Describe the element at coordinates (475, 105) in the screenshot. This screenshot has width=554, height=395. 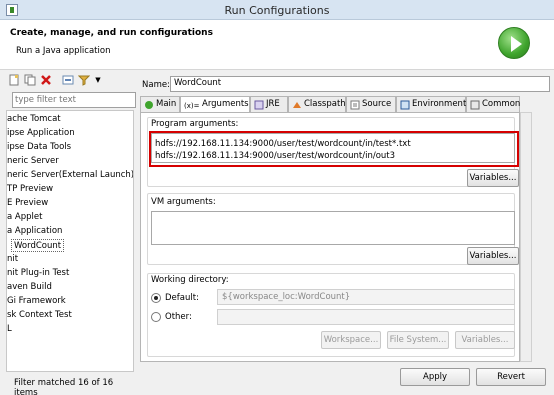
I see `common-tab-icon` at that location.